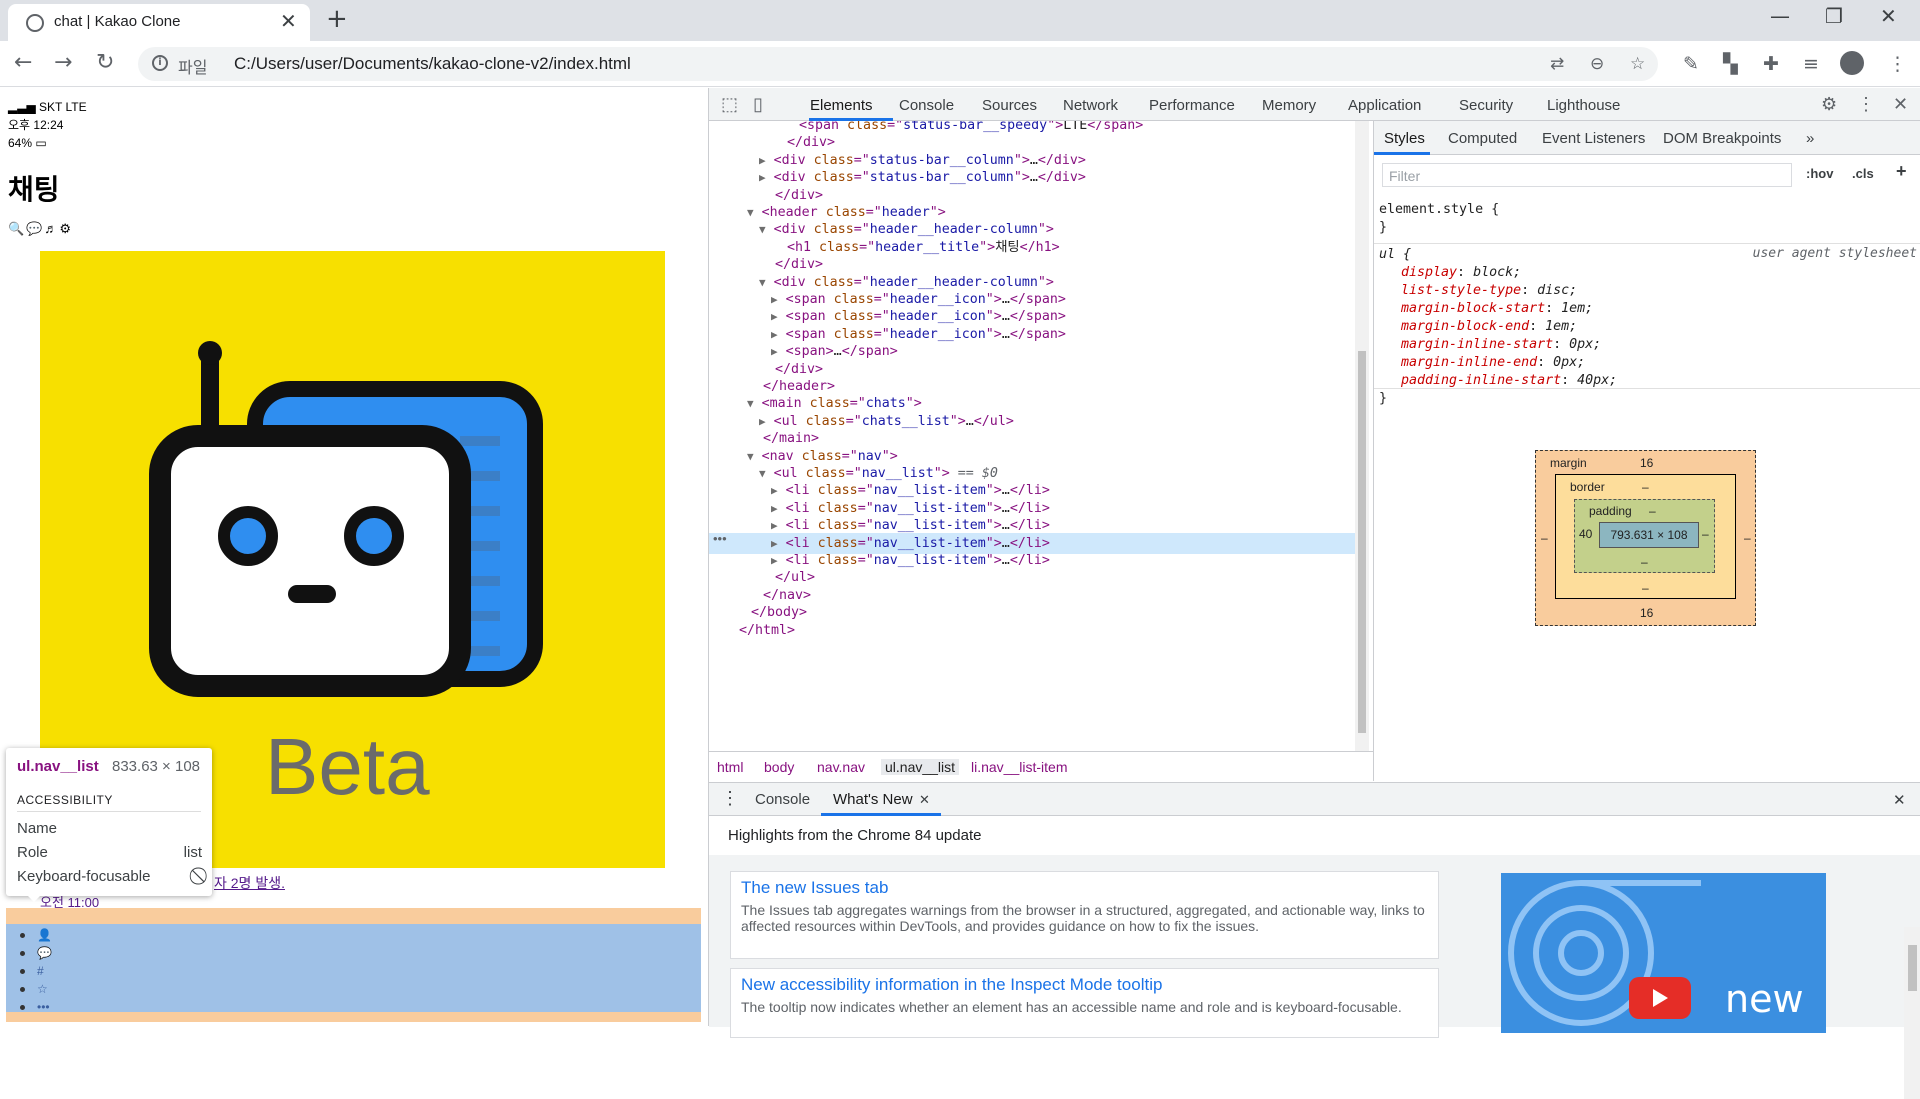 This screenshot has height=1099, width=1920. Describe the element at coordinates (1486, 105) in the screenshot. I see `tab-security: Security` at that location.